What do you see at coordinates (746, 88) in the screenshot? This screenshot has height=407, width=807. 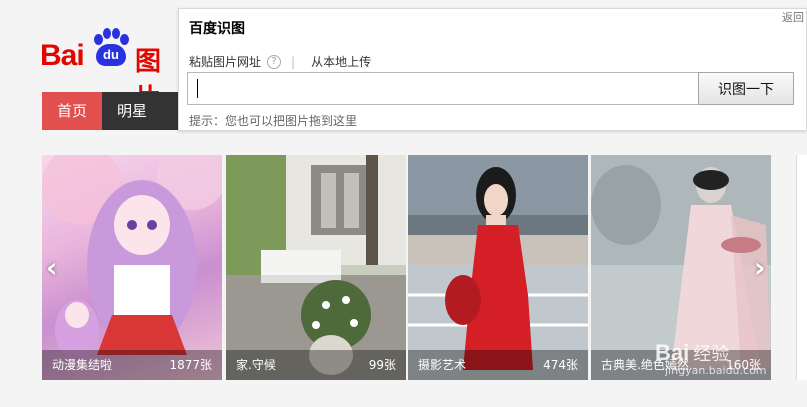 I see `search-by-image-button: 识图一下` at bounding box center [746, 88].